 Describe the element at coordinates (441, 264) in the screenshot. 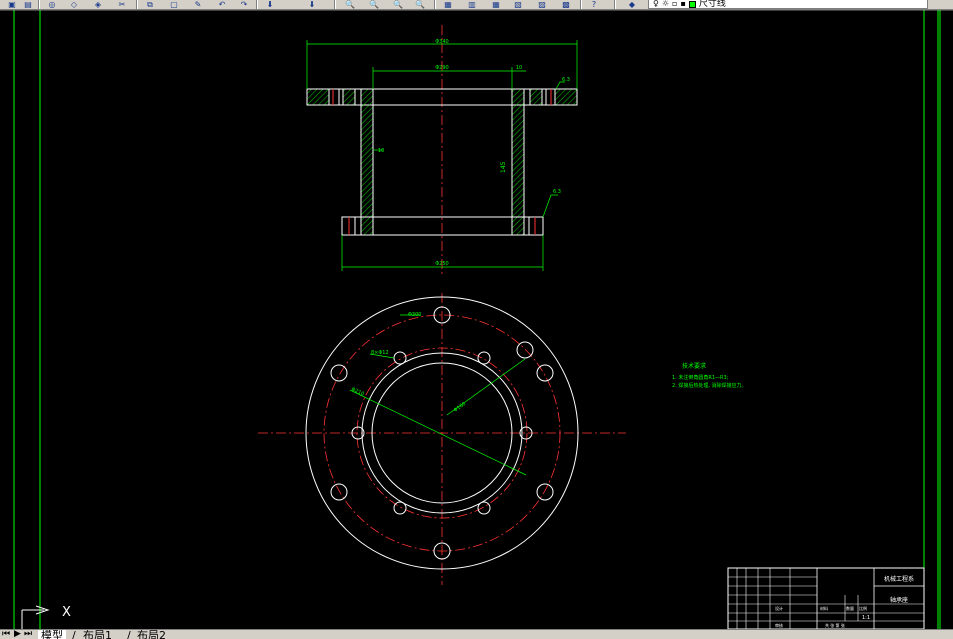

I see `dim-bottom-width: Φ250` at that location.